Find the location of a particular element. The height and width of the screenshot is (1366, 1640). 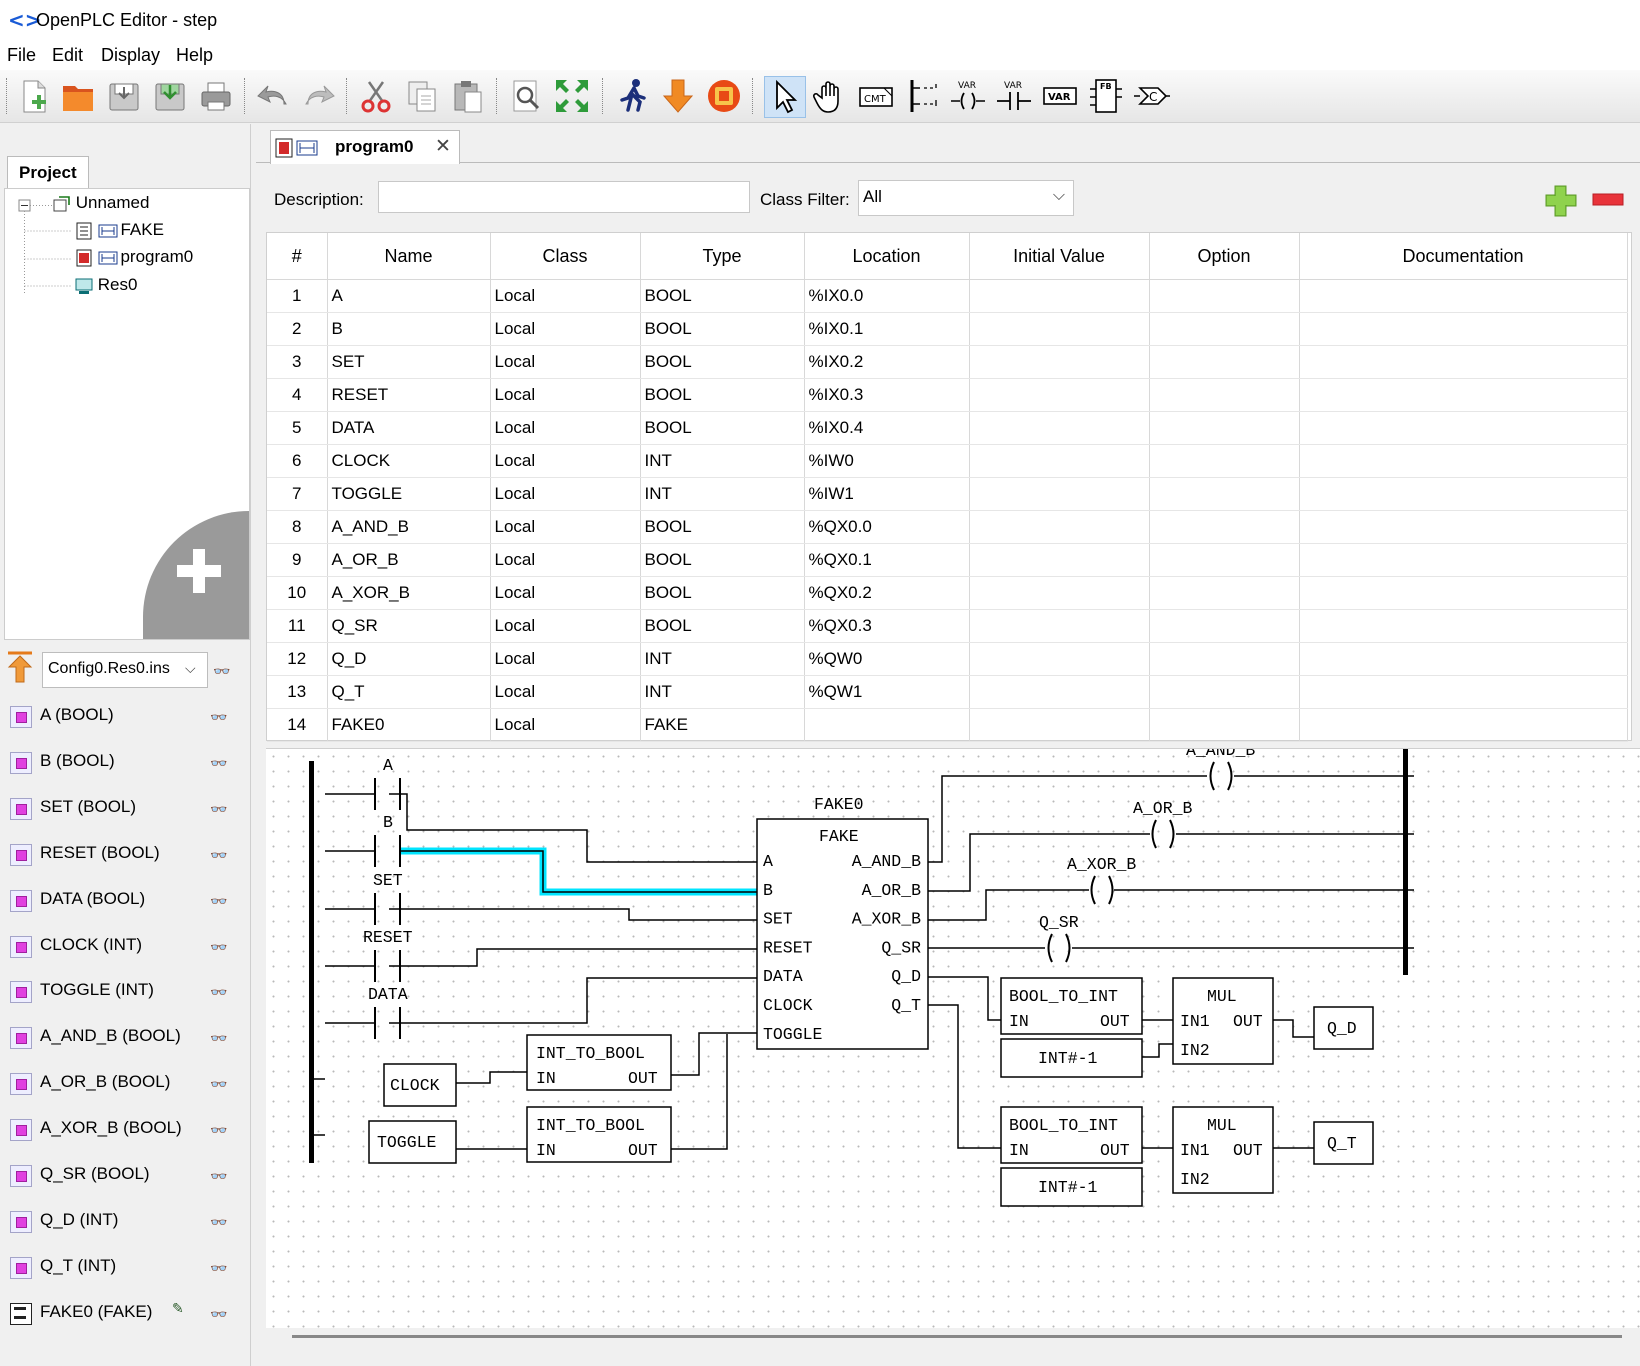

remove-variable-button is located at coordinates (1608, 200).